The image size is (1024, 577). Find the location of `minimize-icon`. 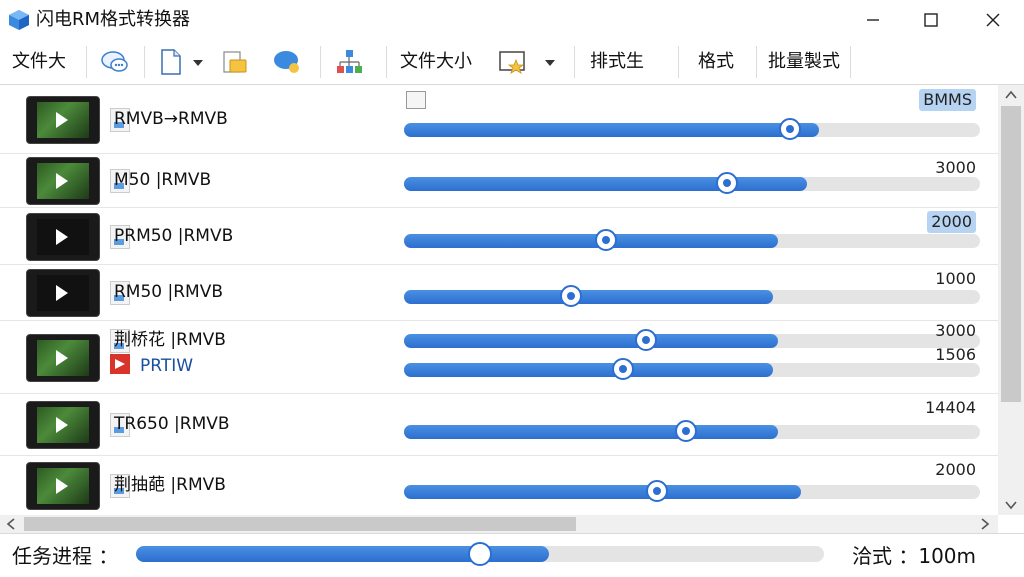

minimize-icon is located at coordinates (873, 20).